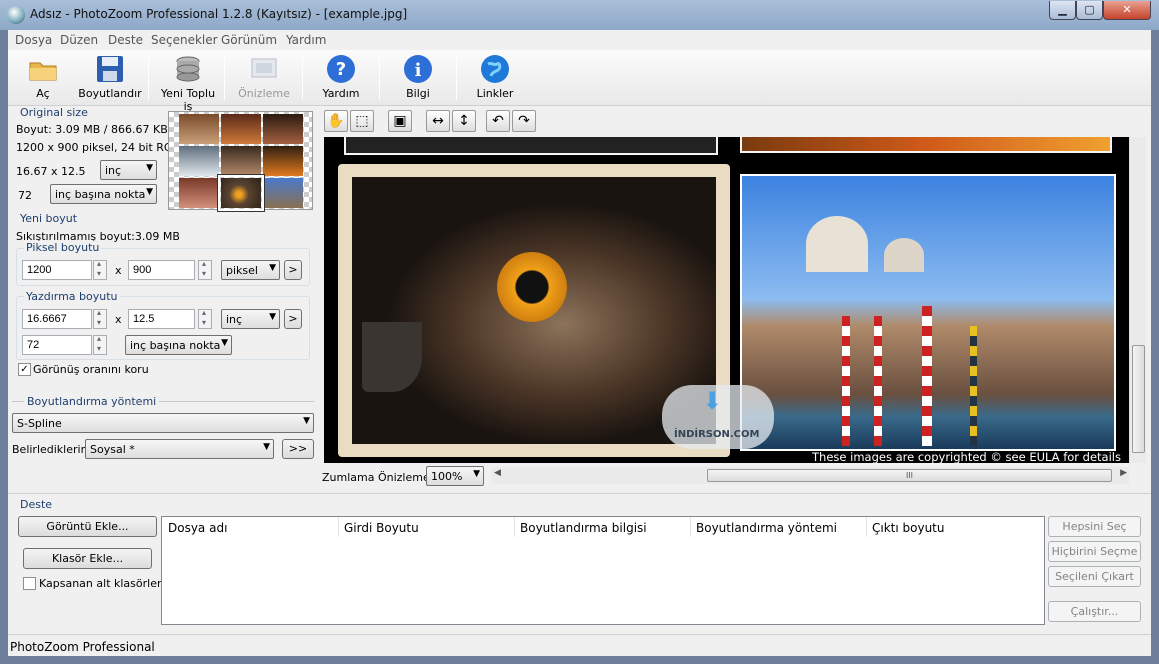 The image size is (1159, 664). Describe the element at coordinates (718, 417) in the screenshot. I see `watermark-cloud: ⬇ İNDİRSON.COM` at that location.